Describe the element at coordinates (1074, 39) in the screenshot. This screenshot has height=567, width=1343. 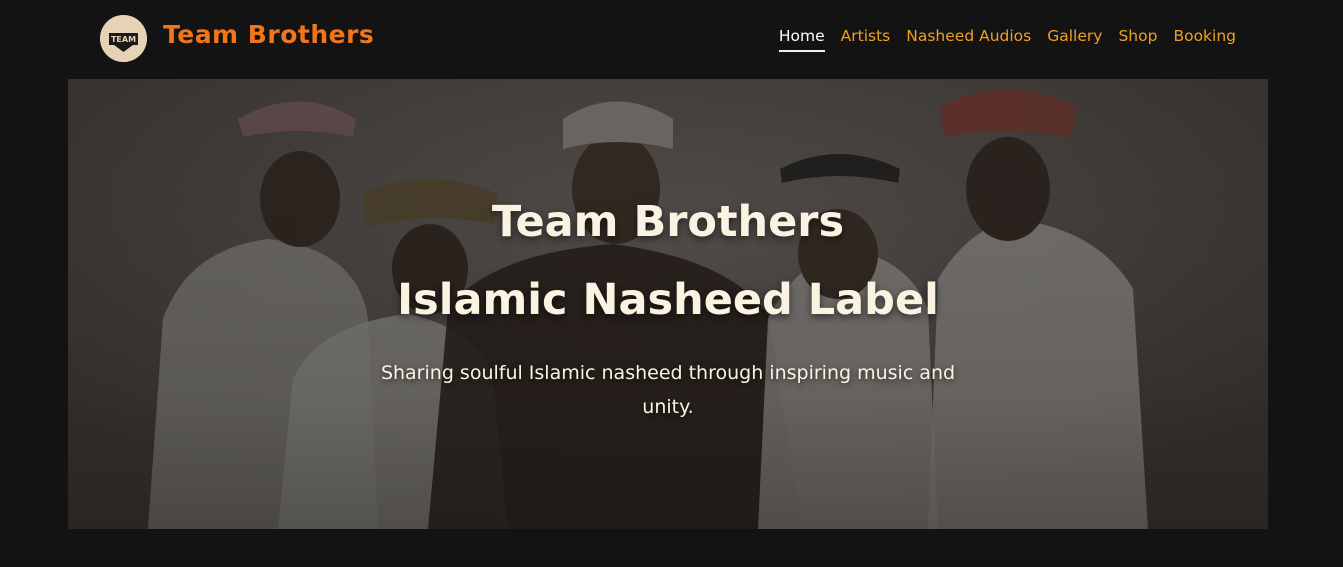
I see `nav-gallery: Gallery` at that location.